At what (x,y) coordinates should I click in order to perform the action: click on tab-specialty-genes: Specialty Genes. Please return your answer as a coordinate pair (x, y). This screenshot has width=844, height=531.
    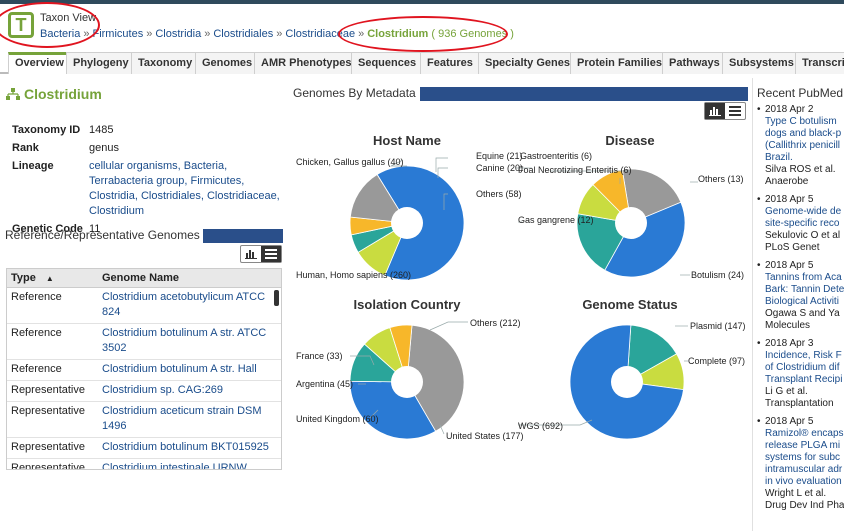
    Looking at the image, I should click on (527, 63).